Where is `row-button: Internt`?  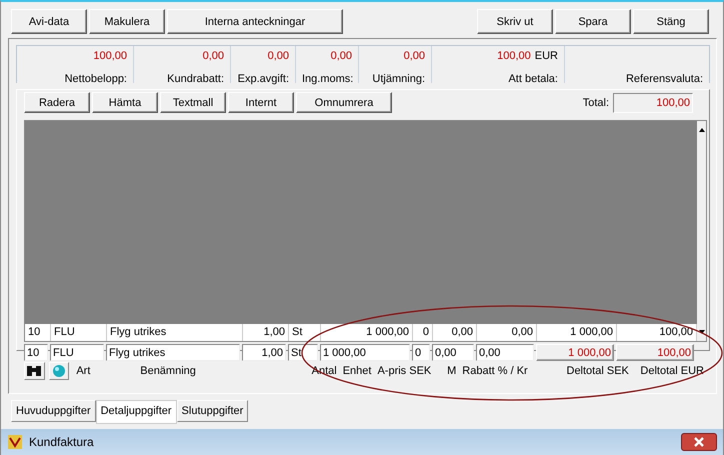
row-button: Internt is located at coordinates (261, 102).